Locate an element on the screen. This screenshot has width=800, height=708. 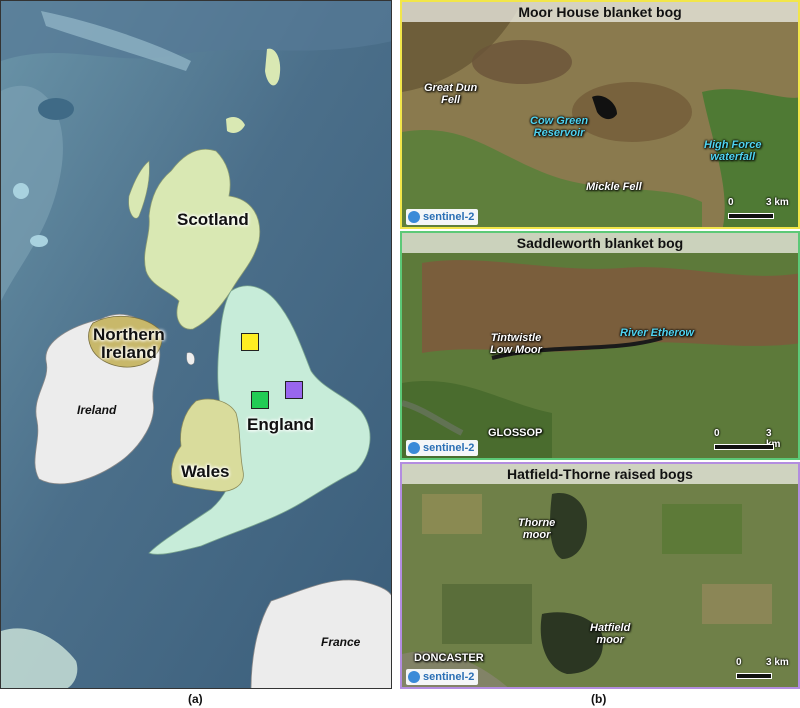
panel-title: Moor House blanket bog is located at coordinates (600, 12).